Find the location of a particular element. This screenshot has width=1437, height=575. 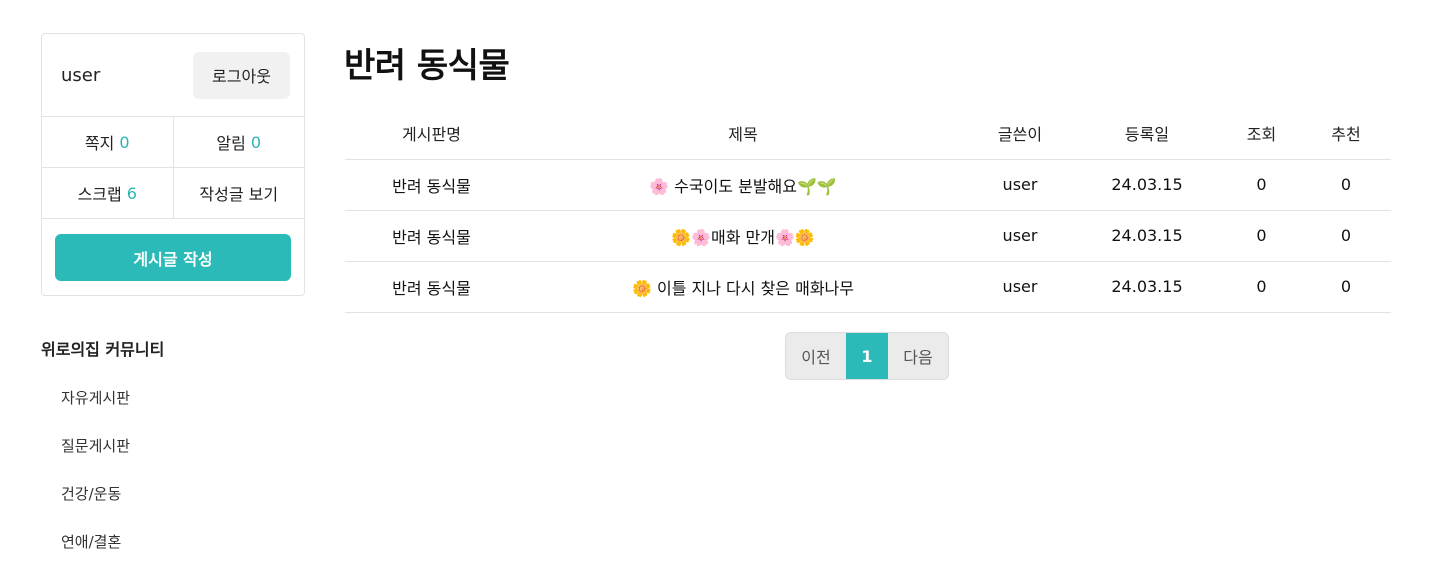

row-title-link: 🌸 수국이도 분발해요🌱🌱 is located at coordinates (743, 185).